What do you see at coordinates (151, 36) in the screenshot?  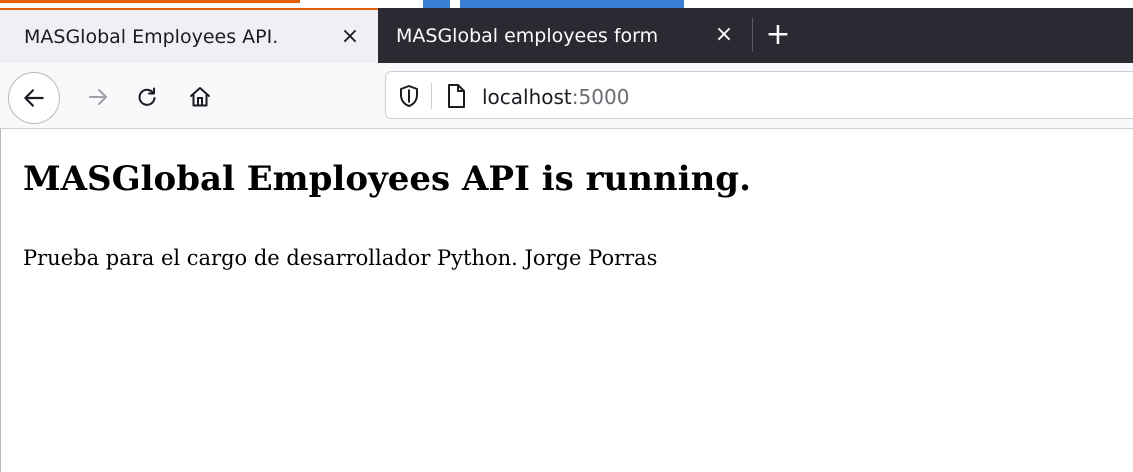 I see `tab-title: MASGlobal Employees API.` at bounding box center [151, 36].